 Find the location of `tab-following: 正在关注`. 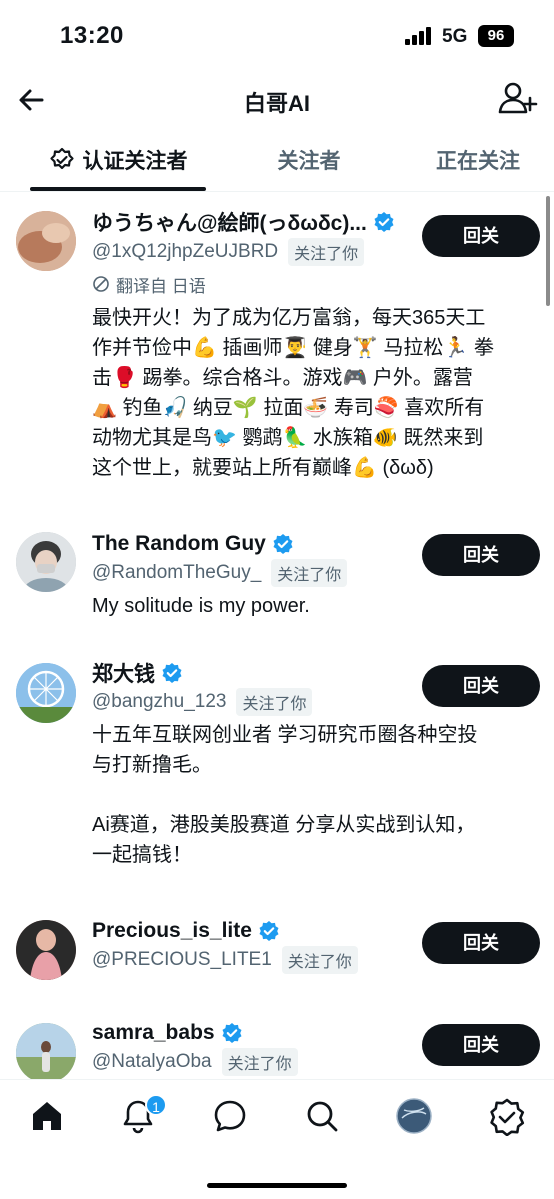

tab-following: 正在关注 is located at coordinates (478, 160).